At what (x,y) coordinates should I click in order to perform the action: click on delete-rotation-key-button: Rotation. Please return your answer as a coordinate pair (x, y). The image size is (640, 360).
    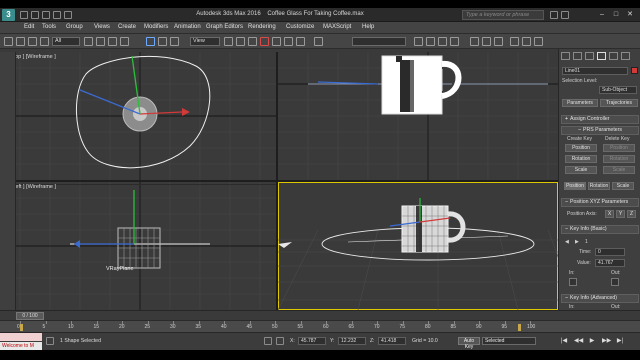
    Looking at the image, I should click on (619, 159).